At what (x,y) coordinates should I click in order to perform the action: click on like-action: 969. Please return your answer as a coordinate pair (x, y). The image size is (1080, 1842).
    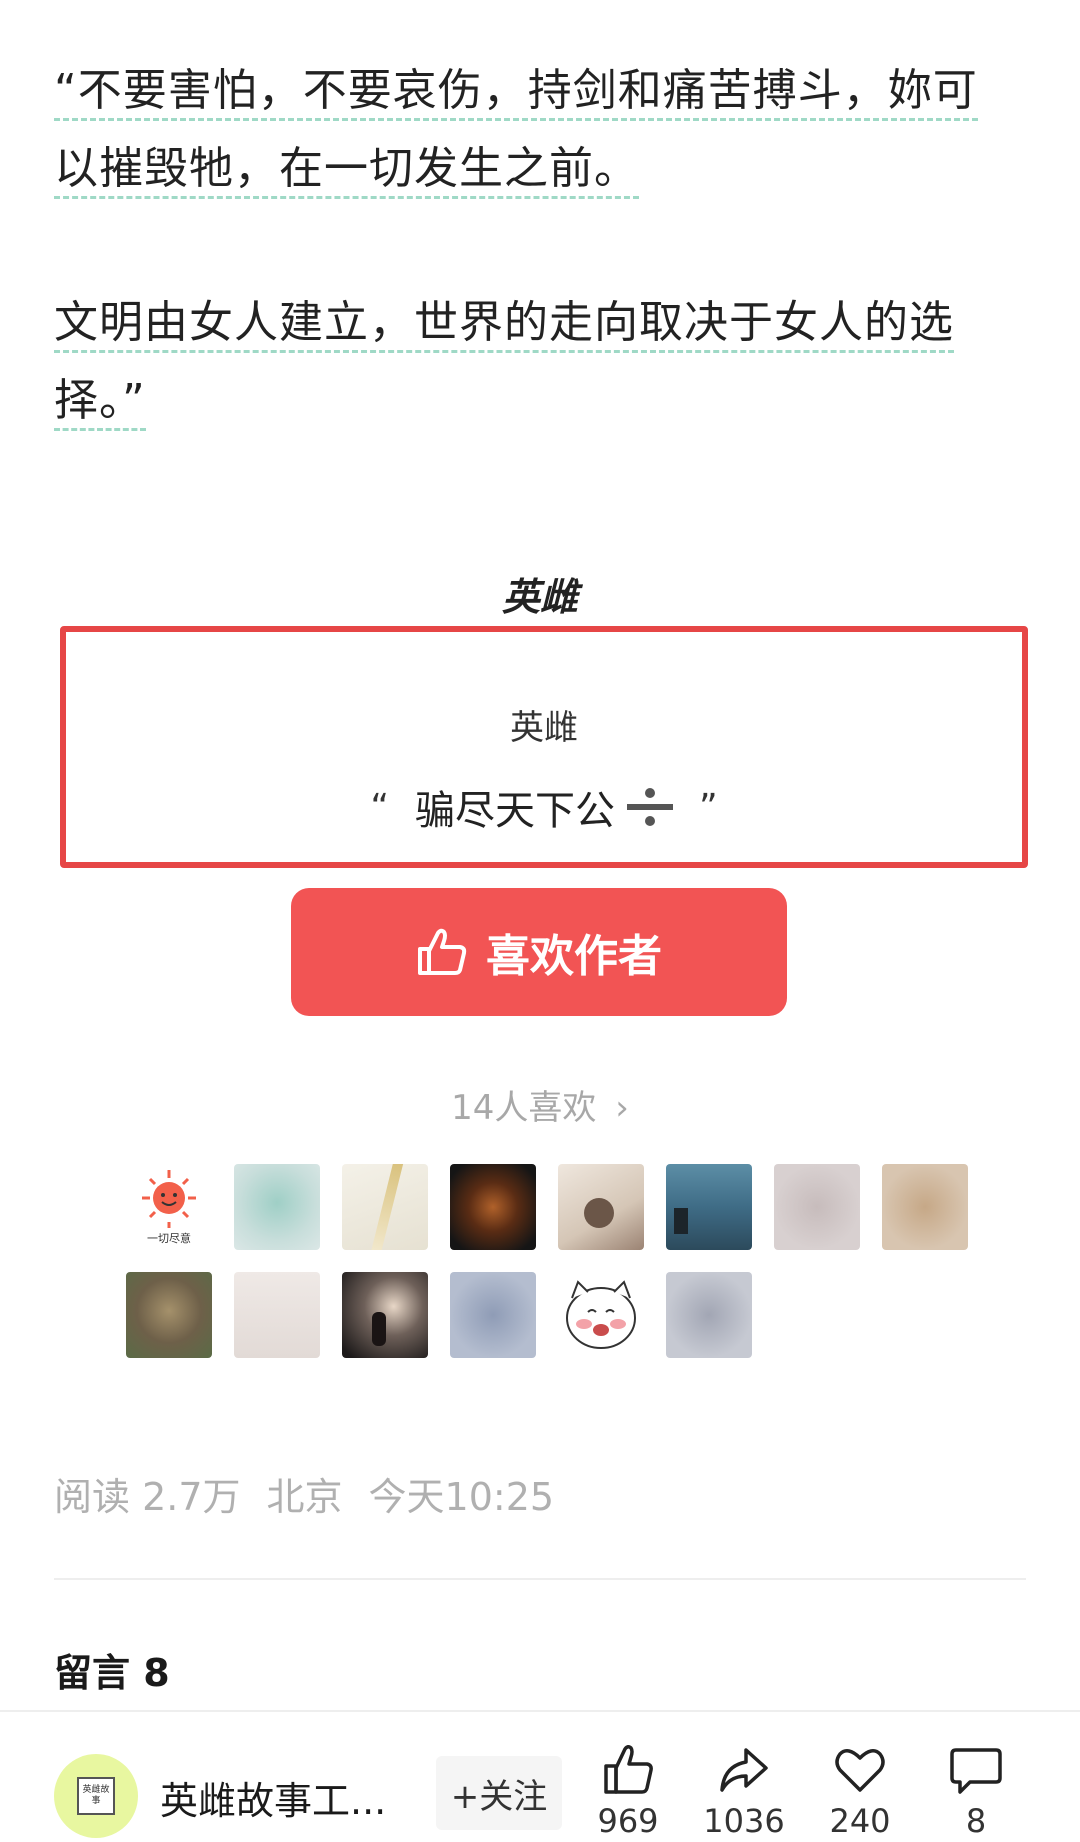
    Looking at the image, I should click on (628, 1791).